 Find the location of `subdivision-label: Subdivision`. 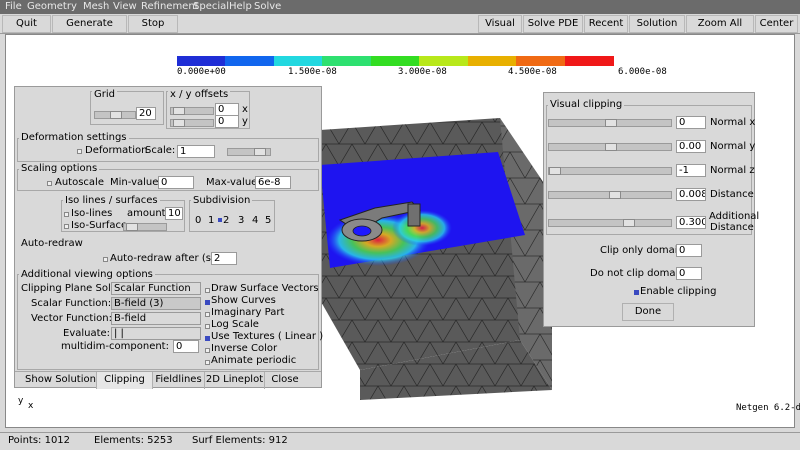

subdivision-label: Subdivision is located at coordinates (222, 200).